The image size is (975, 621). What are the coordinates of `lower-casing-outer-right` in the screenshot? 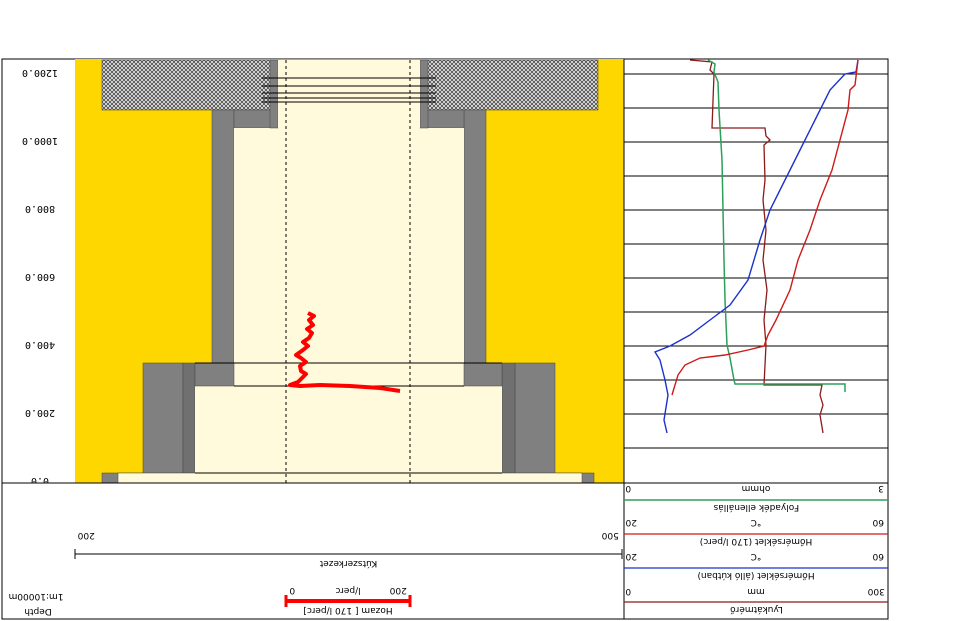 It's located at (535, 422).